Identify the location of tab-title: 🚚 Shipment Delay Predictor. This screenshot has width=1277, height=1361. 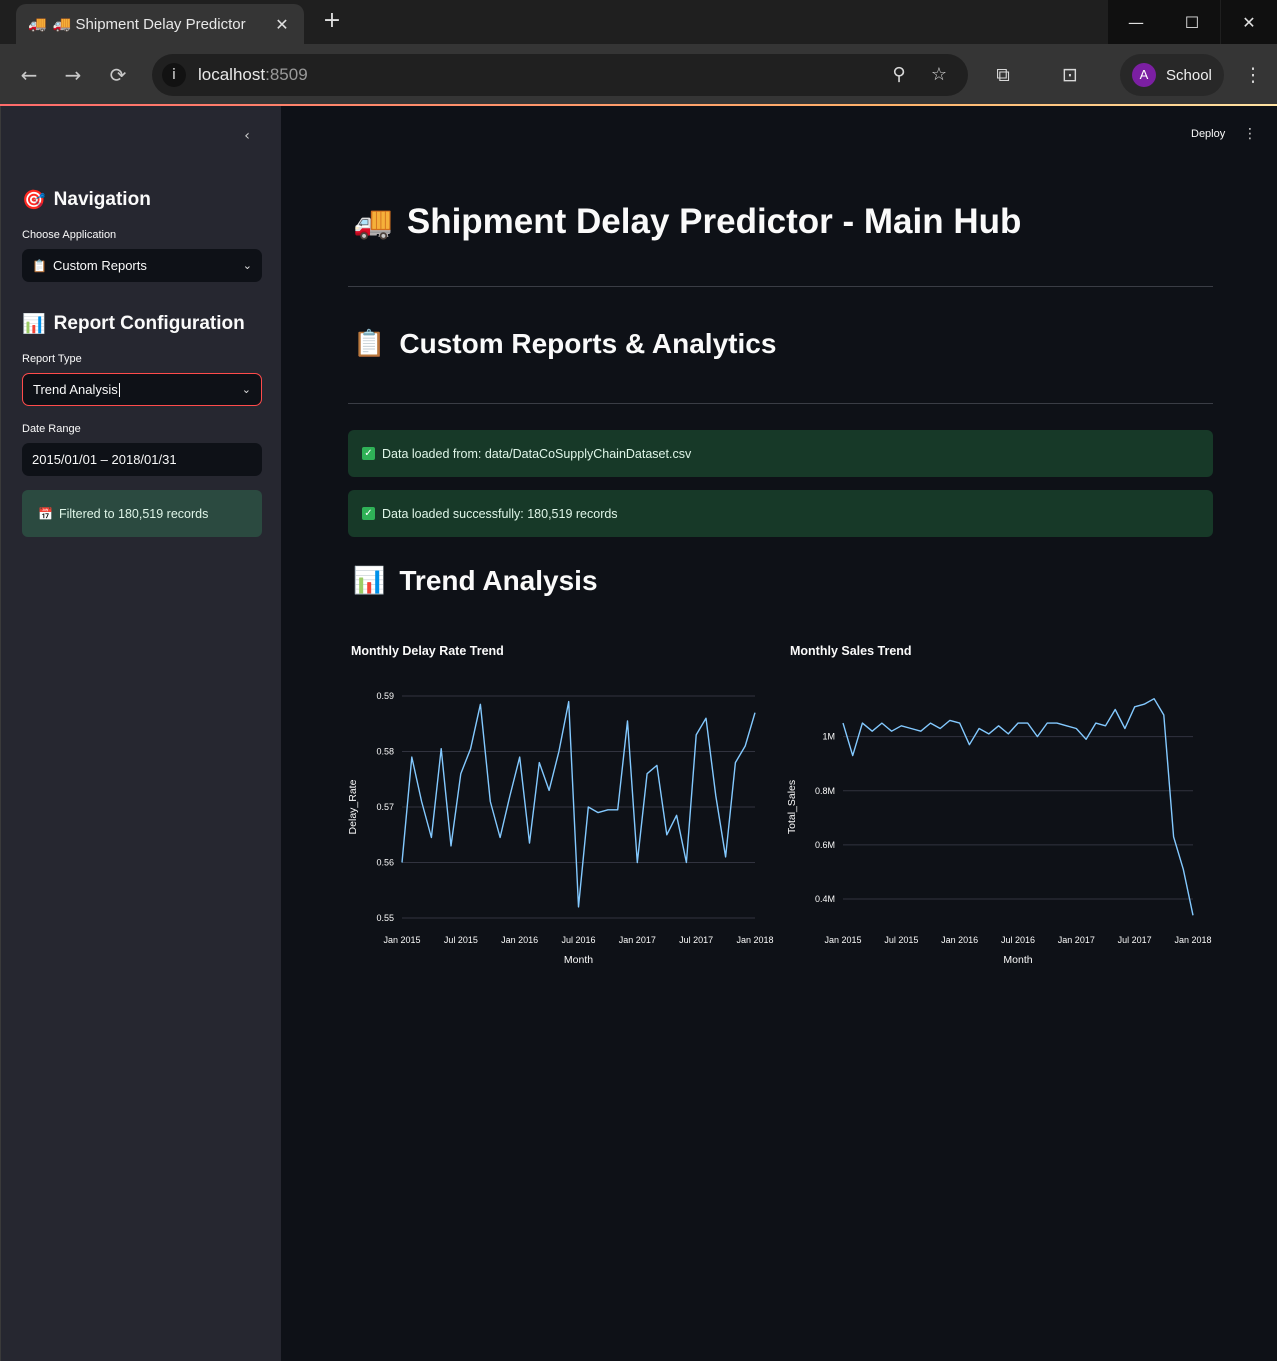
(149, 24).